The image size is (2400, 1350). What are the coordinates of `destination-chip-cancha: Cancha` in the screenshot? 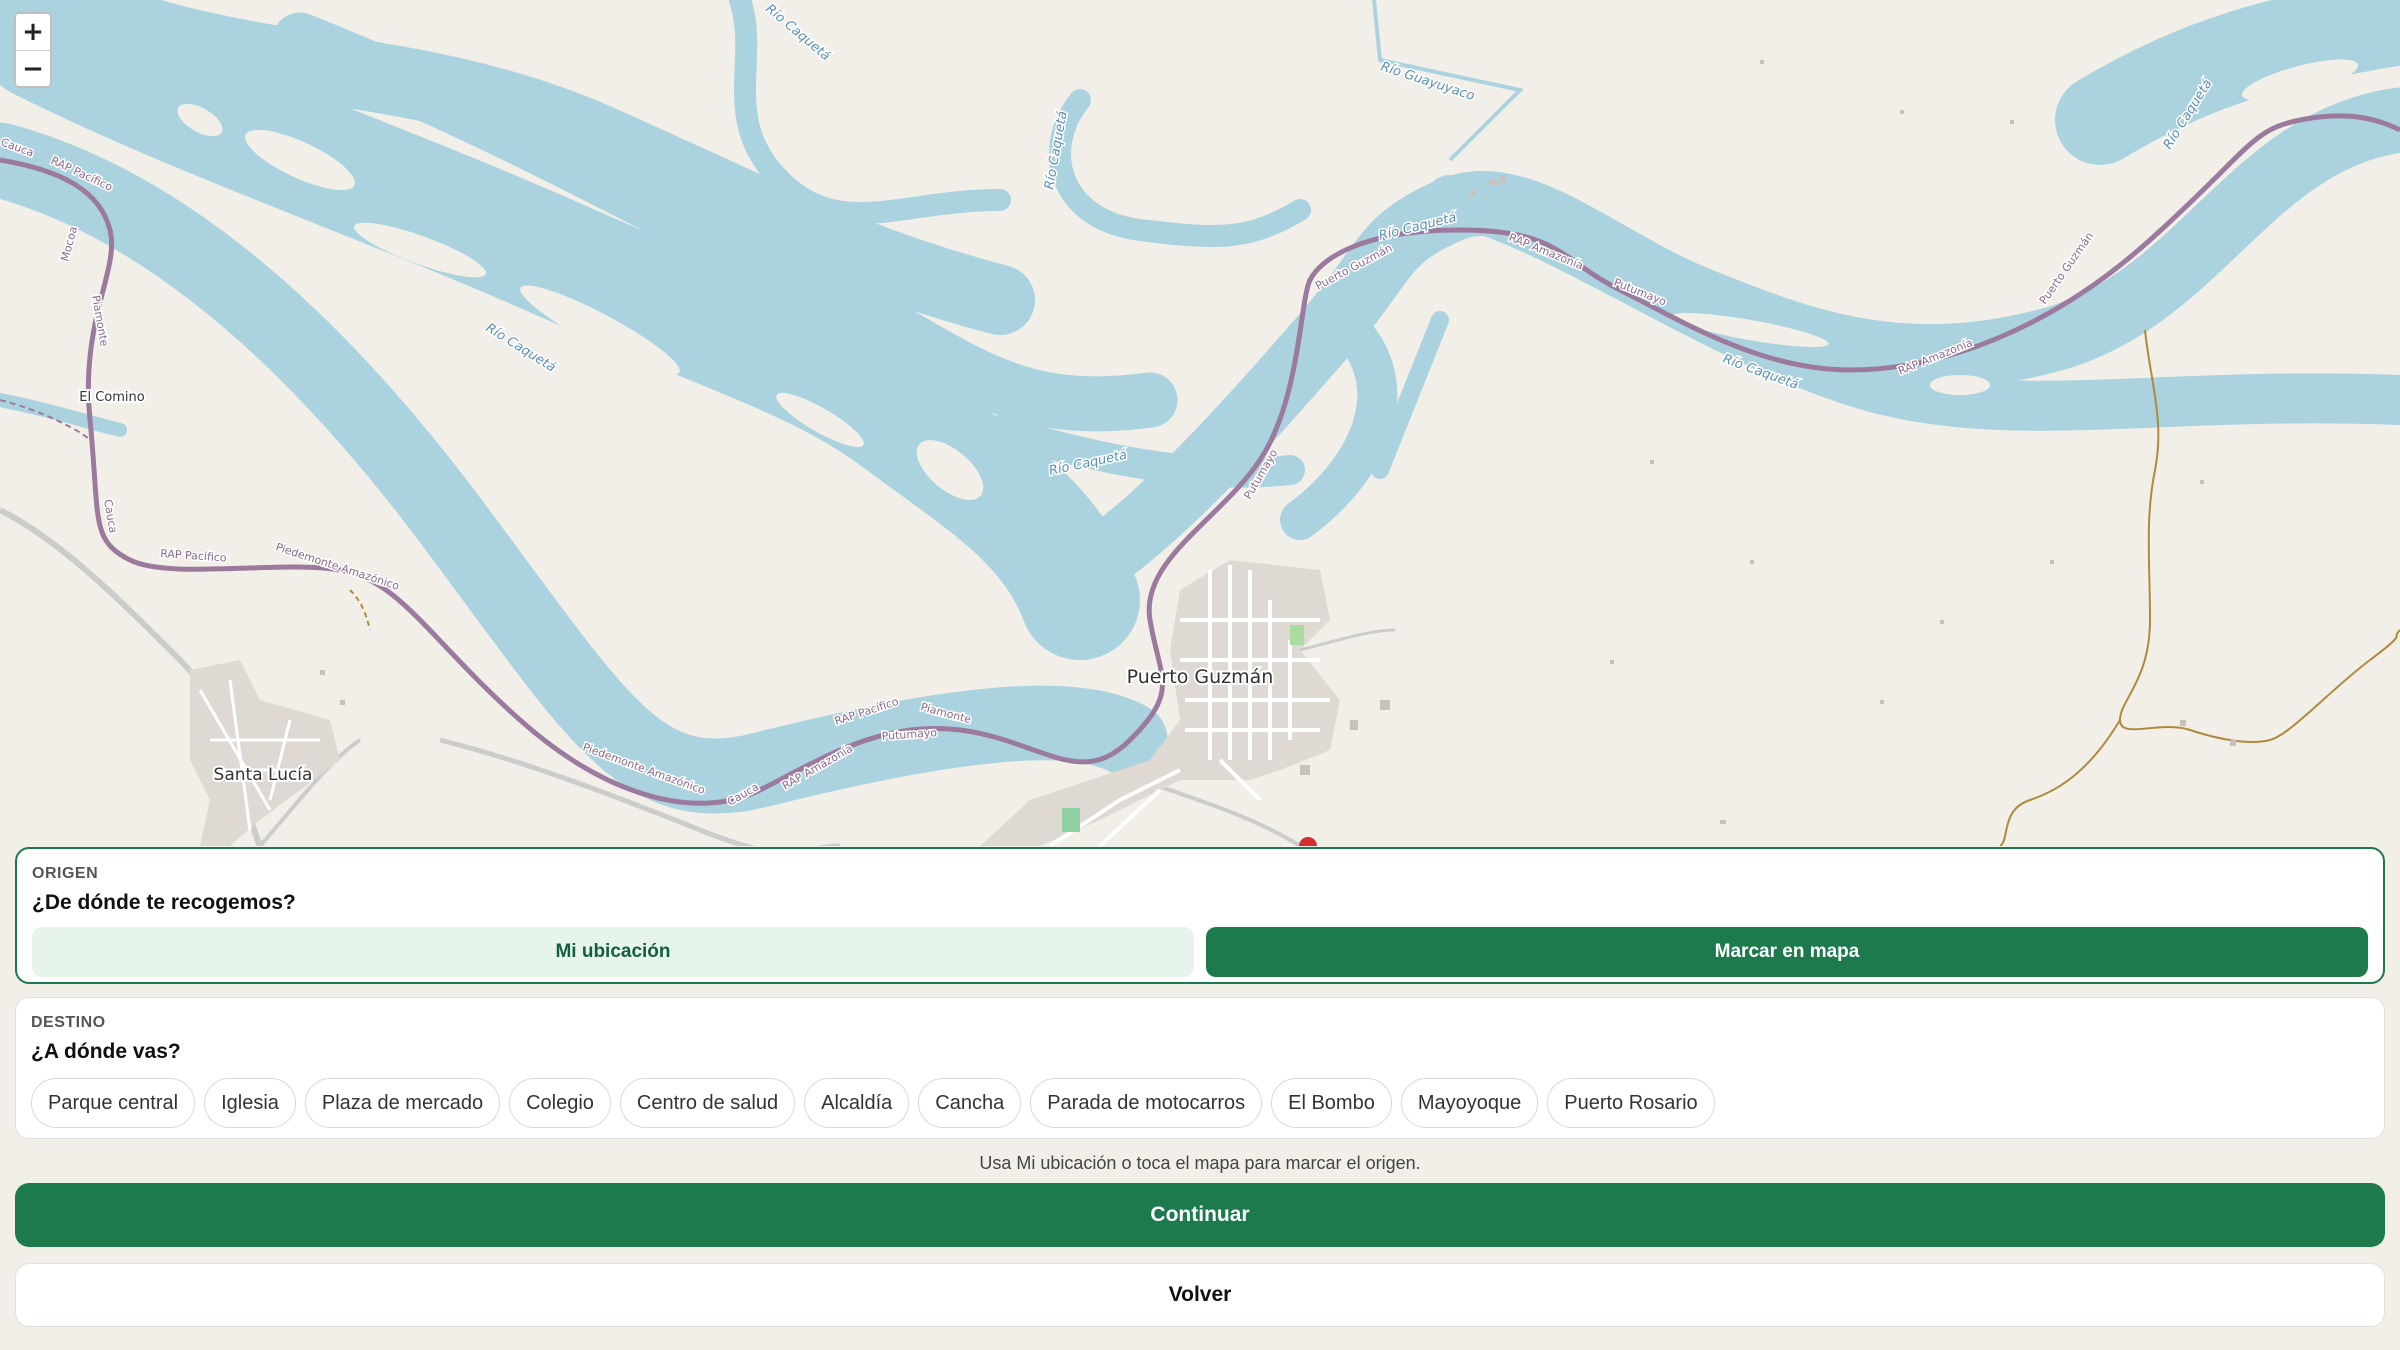 It's located at (970, 1103).